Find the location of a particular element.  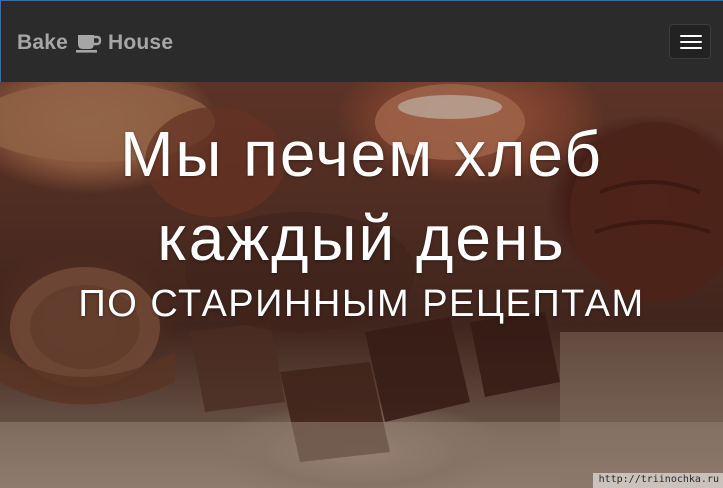

hamburger-menu-icon is located at coordinates (691, 42).